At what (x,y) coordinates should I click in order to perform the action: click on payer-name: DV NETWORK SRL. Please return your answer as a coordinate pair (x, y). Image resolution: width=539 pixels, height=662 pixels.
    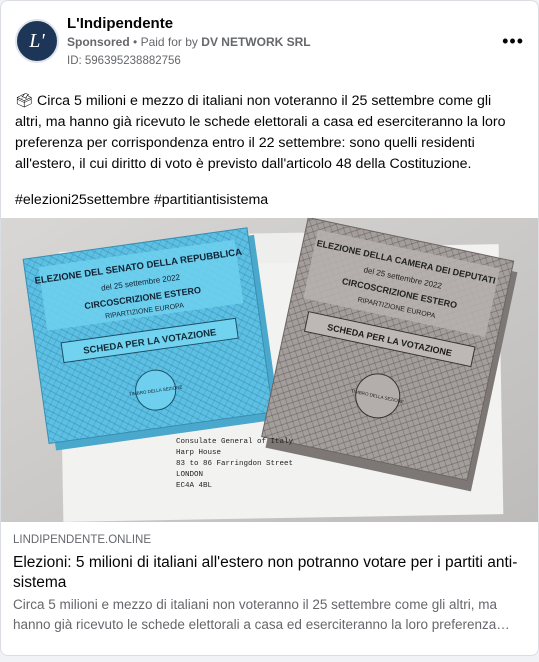
    Looking at the image, I should click on (256, 42).